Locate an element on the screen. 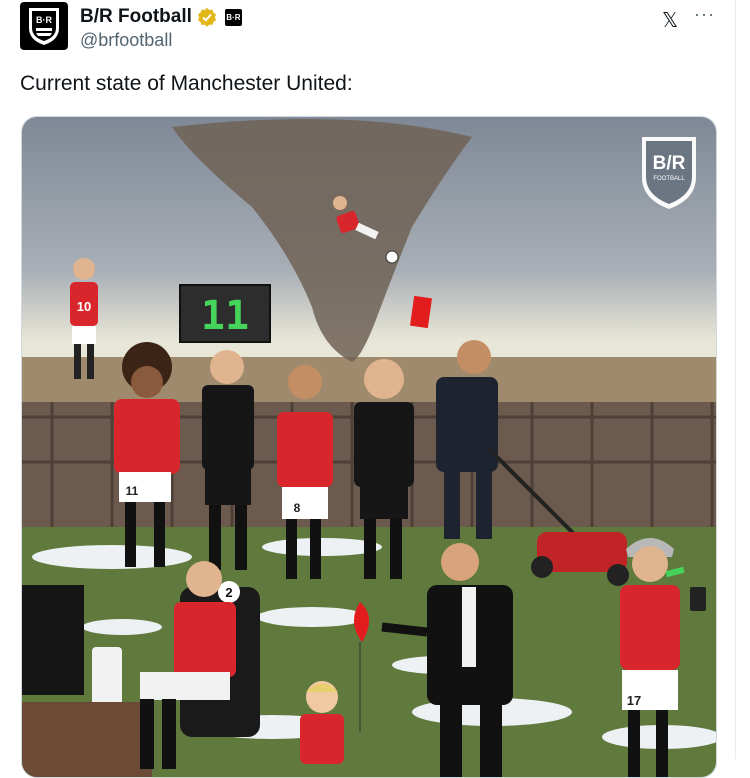 Image resolution: width=750 pixels, height=778 pixels. tweet-header: B·R B/R Football B·R @brfootball 𝕏 ··· is located at coordinates (370, 30).